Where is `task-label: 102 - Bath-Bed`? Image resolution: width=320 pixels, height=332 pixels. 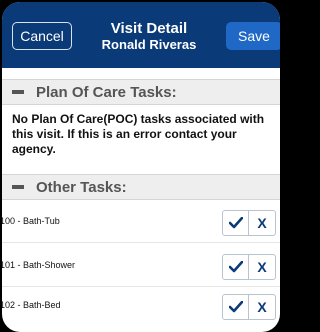
task-label: 102 - Bath-Bed is located at coordinates (31, 305).